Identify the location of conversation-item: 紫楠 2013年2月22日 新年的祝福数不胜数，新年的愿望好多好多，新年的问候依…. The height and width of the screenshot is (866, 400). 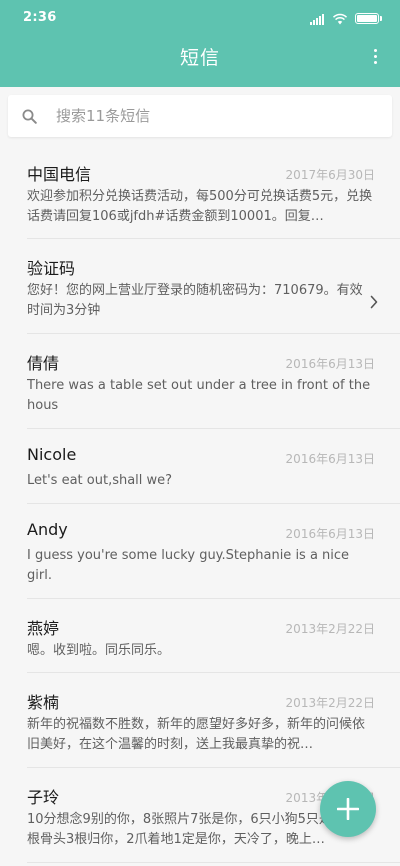
(213, 720).